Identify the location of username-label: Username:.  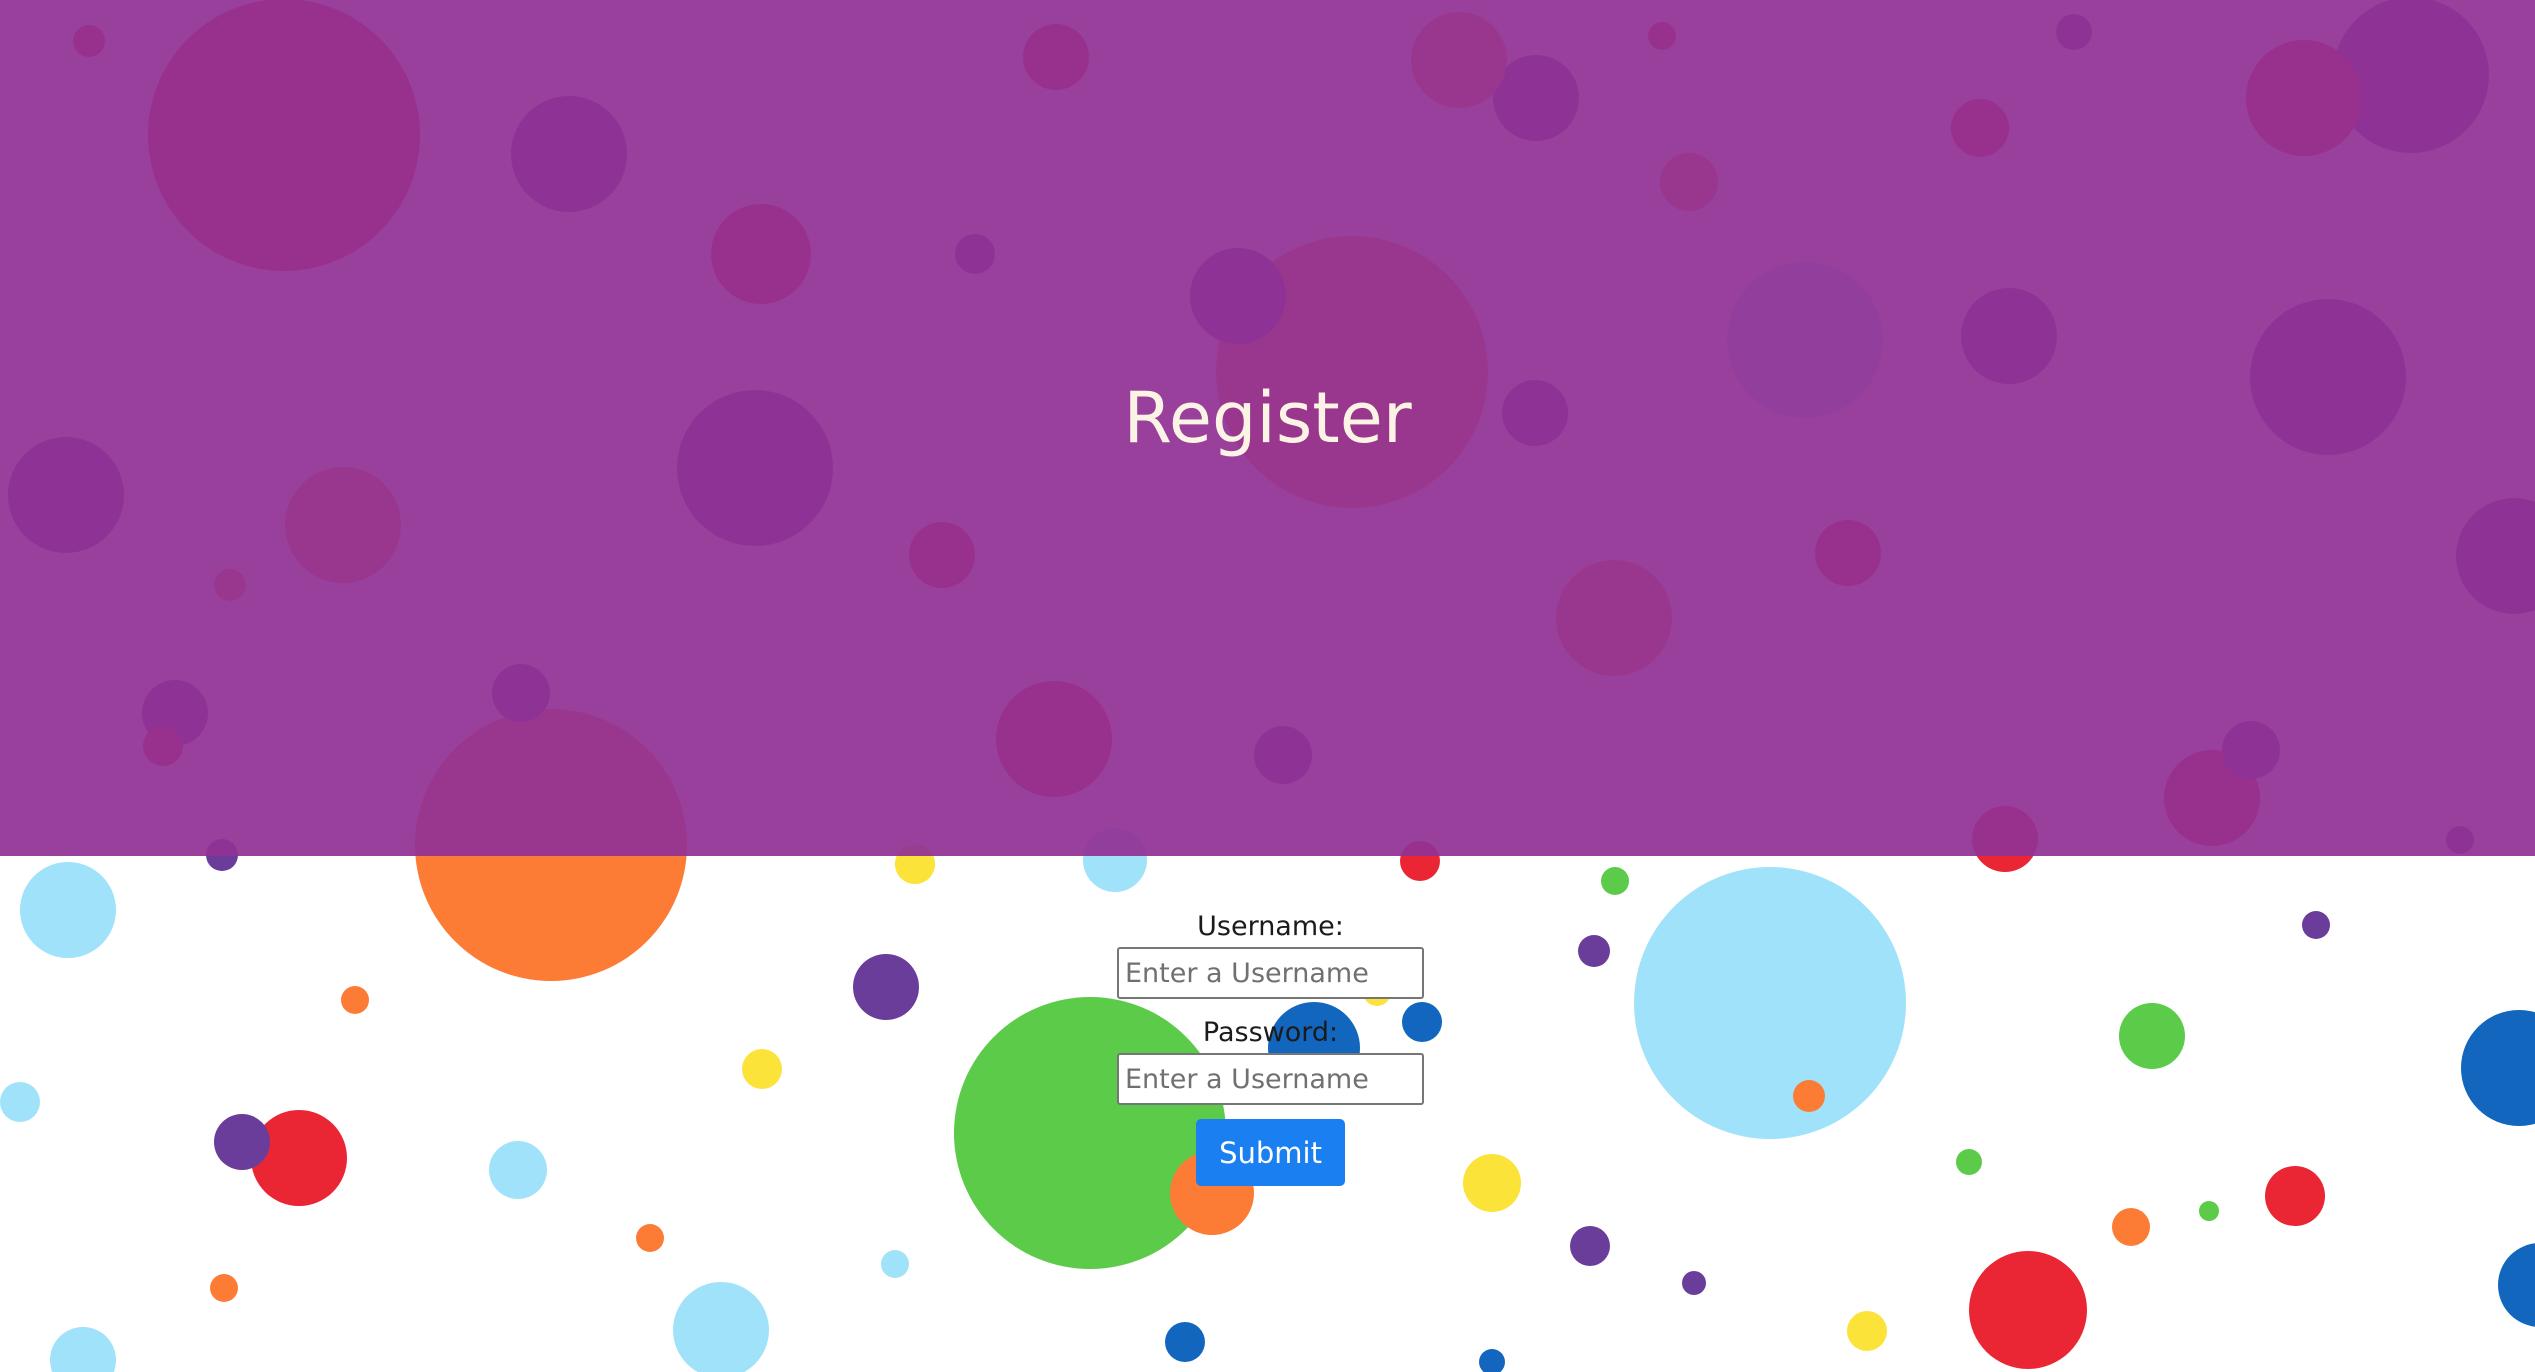
(1270, 926).